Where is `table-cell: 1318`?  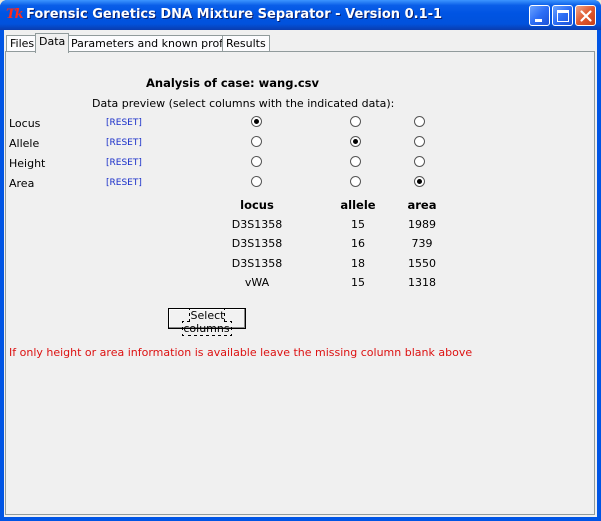
table-cell: 1318 is located at coordinates (422, 282).